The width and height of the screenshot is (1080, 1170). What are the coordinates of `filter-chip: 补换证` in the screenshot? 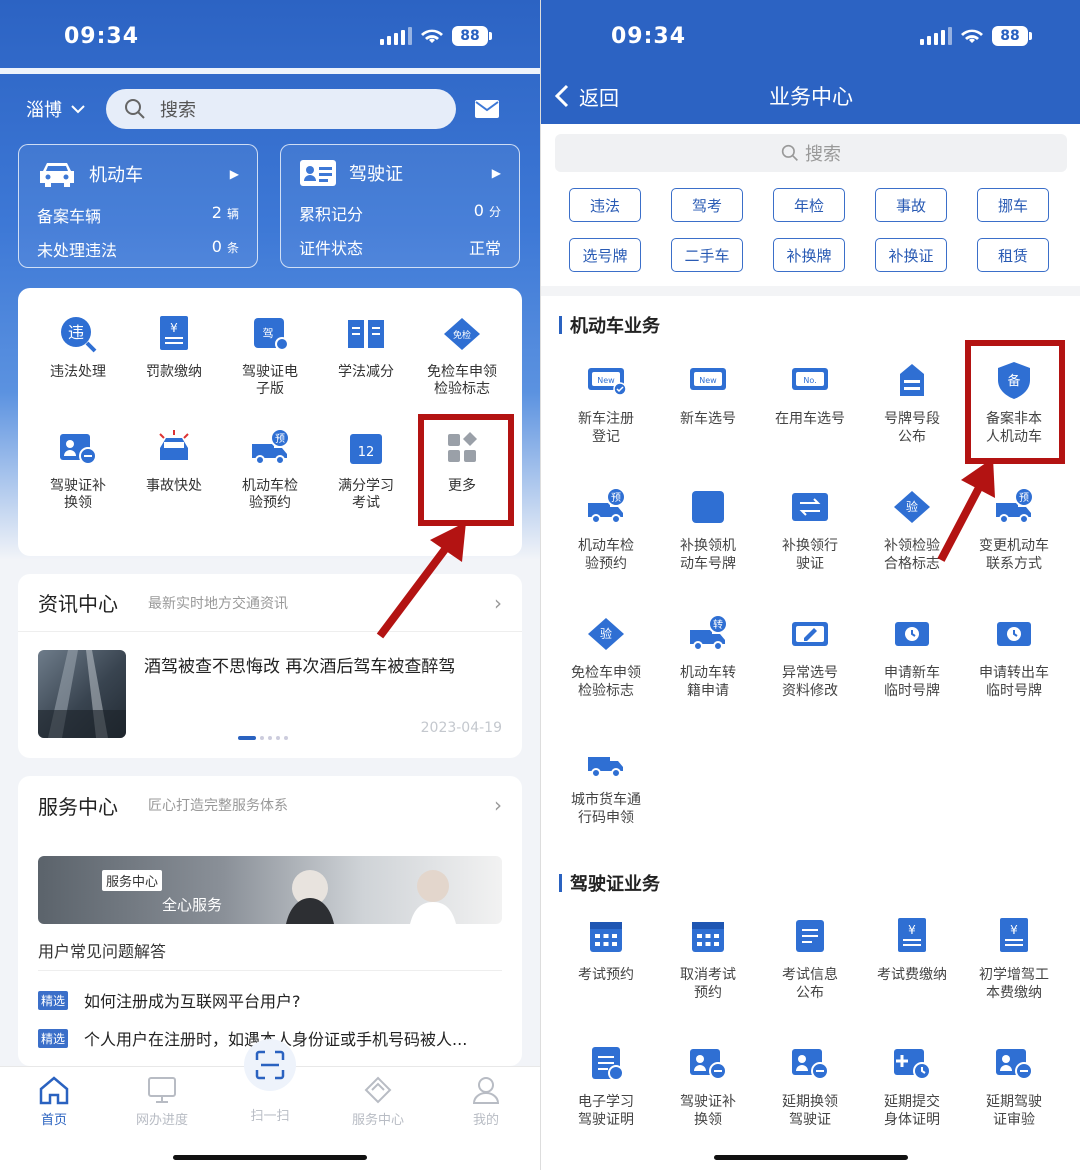 It's located at (911, 255).